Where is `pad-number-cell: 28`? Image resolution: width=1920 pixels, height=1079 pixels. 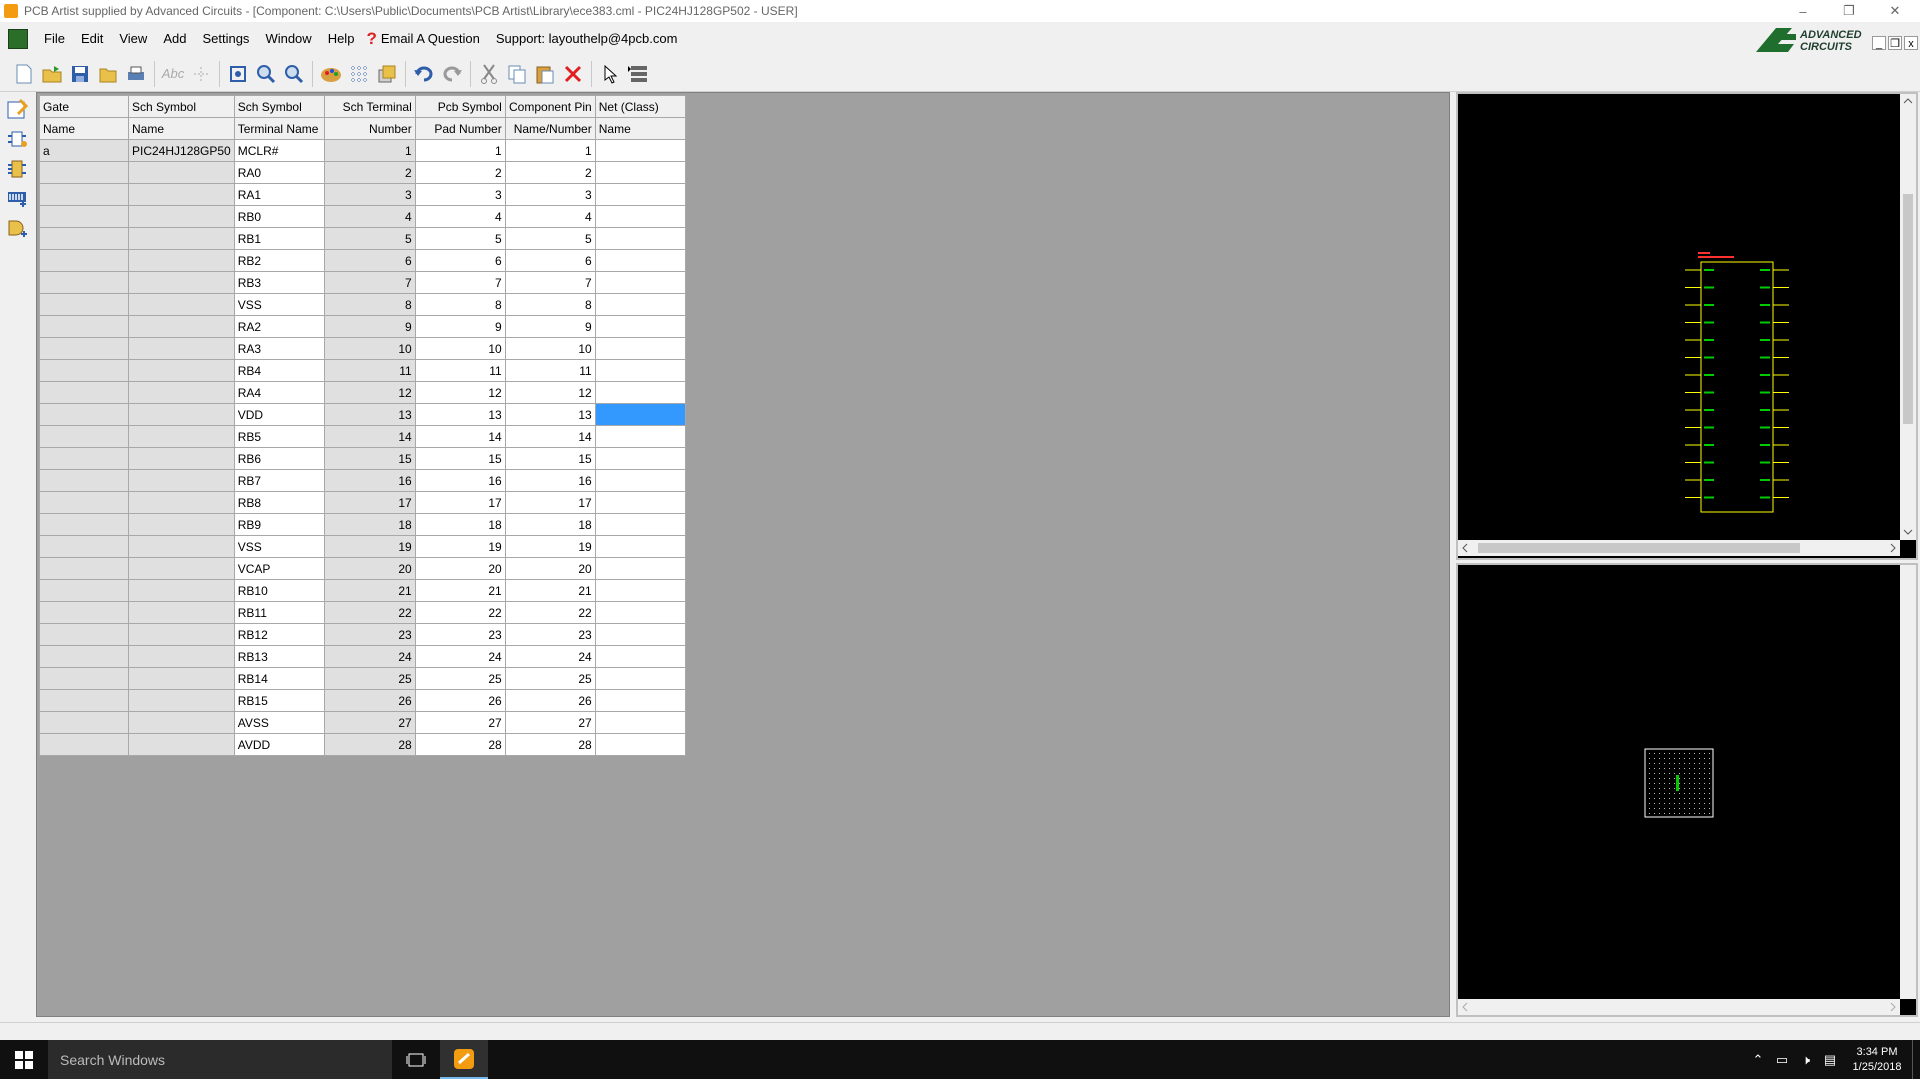
pad-number-cell: 28 is located at coordinates (460, 744).